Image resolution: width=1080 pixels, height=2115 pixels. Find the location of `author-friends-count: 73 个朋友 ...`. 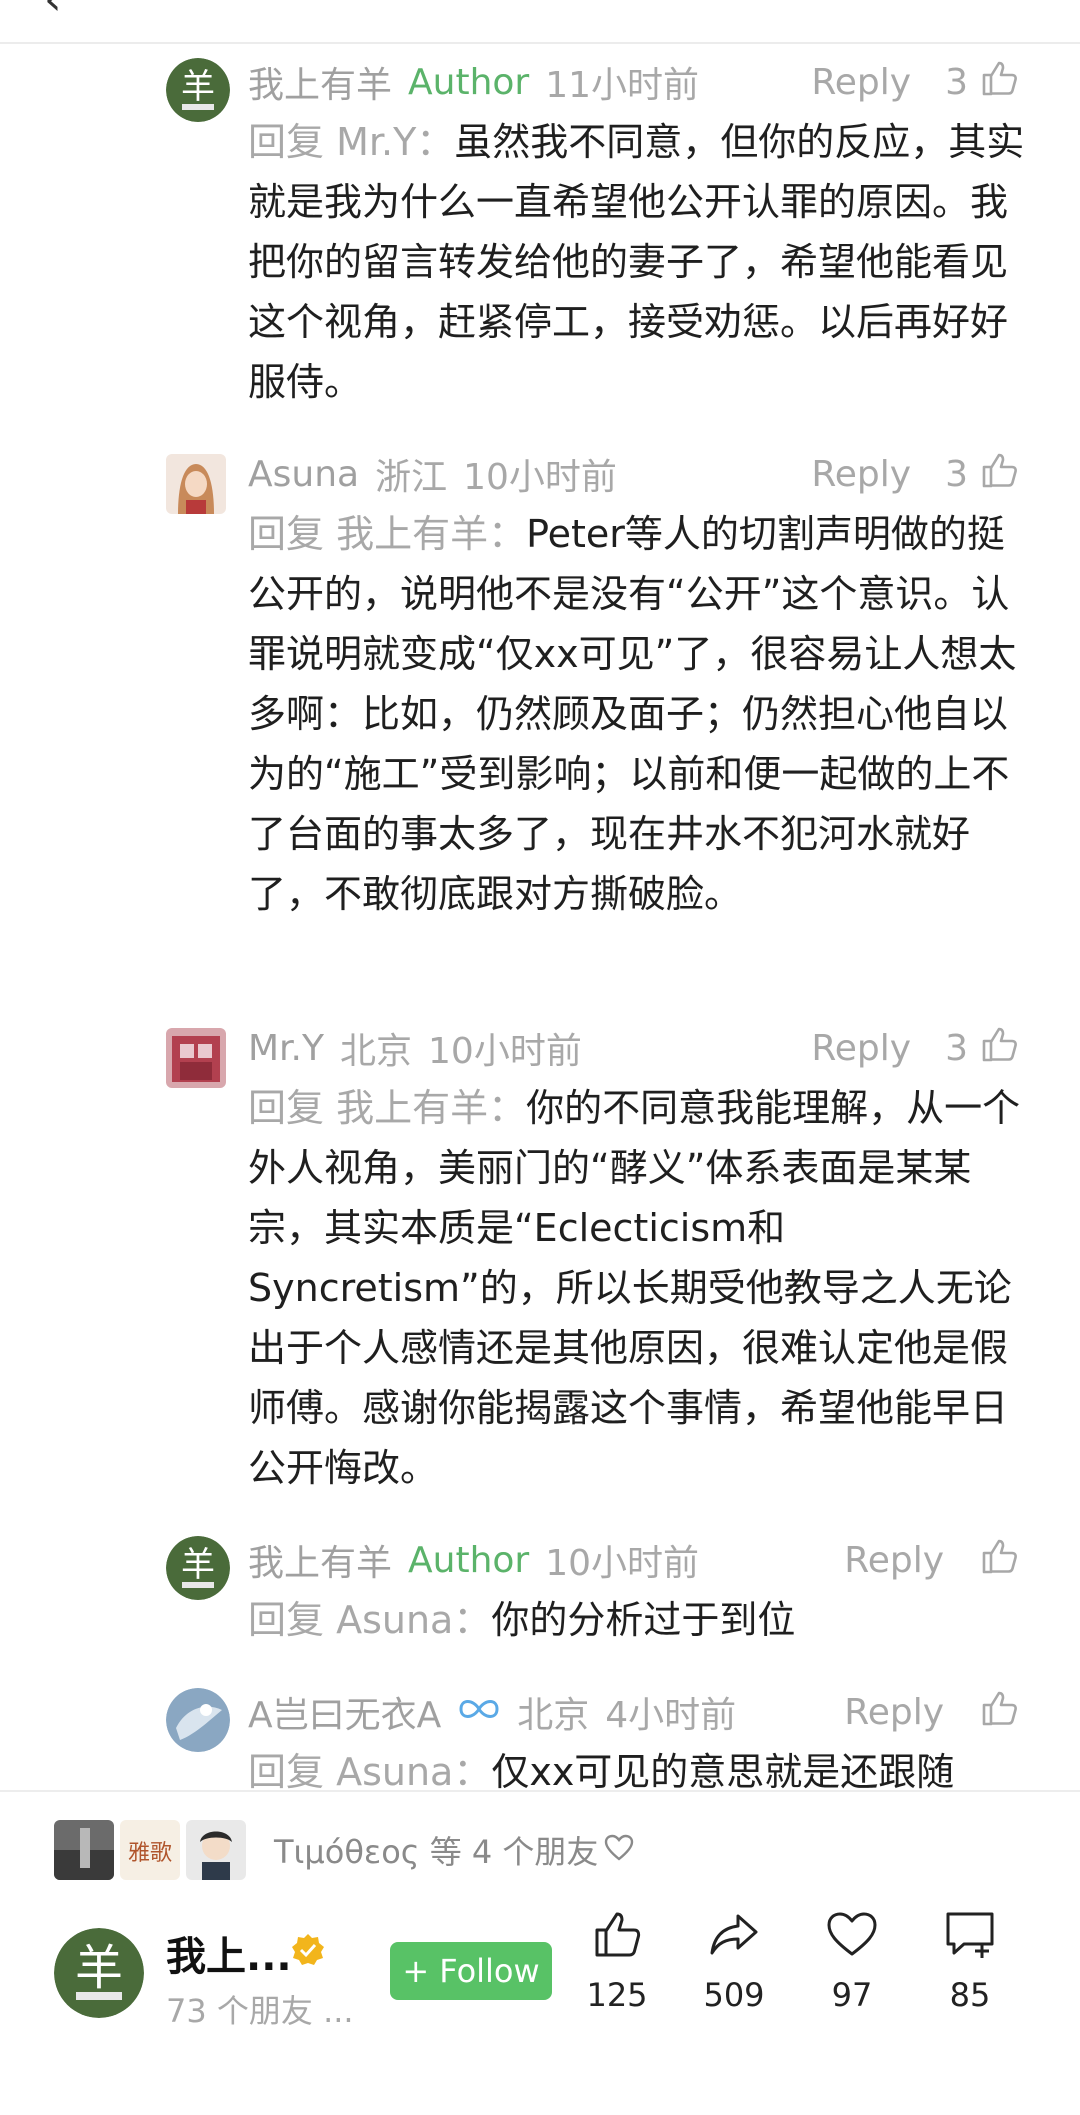

author-friends-count: 73 个朋友 ... is located at coordinates (260, 2011).